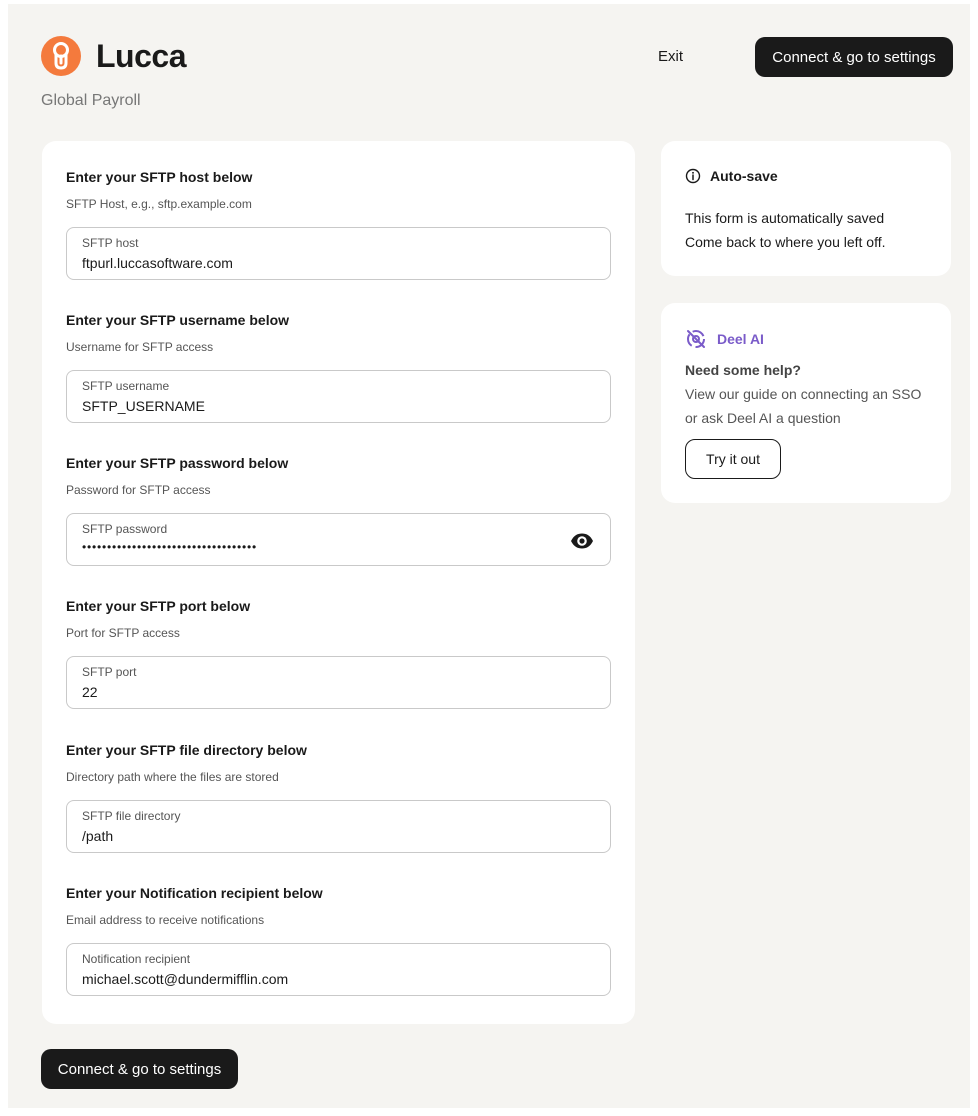 The height and width of the screenshot is (1116, 978). I want to click on sftp-directory-field: SFTP file directory /path, so click(338, 826).